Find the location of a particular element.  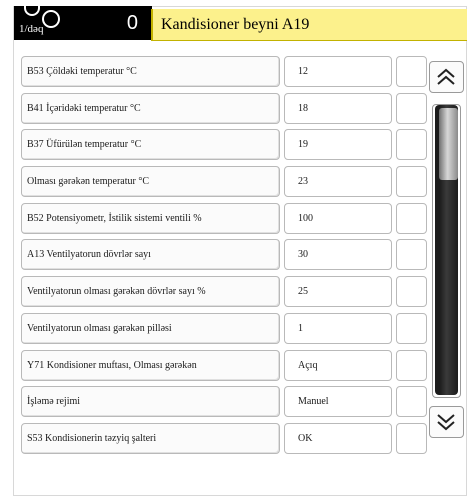

parameter-label: B41 İçəridəki temperatur °C is located at coordinates (84, 108).